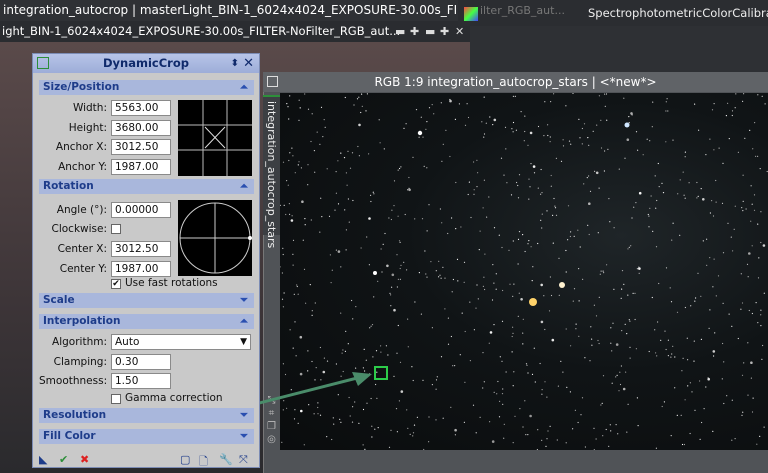  Describe the element at coordinates (83, 269) in the screenshot. I see `center-y-label: Center Y:` at that location.